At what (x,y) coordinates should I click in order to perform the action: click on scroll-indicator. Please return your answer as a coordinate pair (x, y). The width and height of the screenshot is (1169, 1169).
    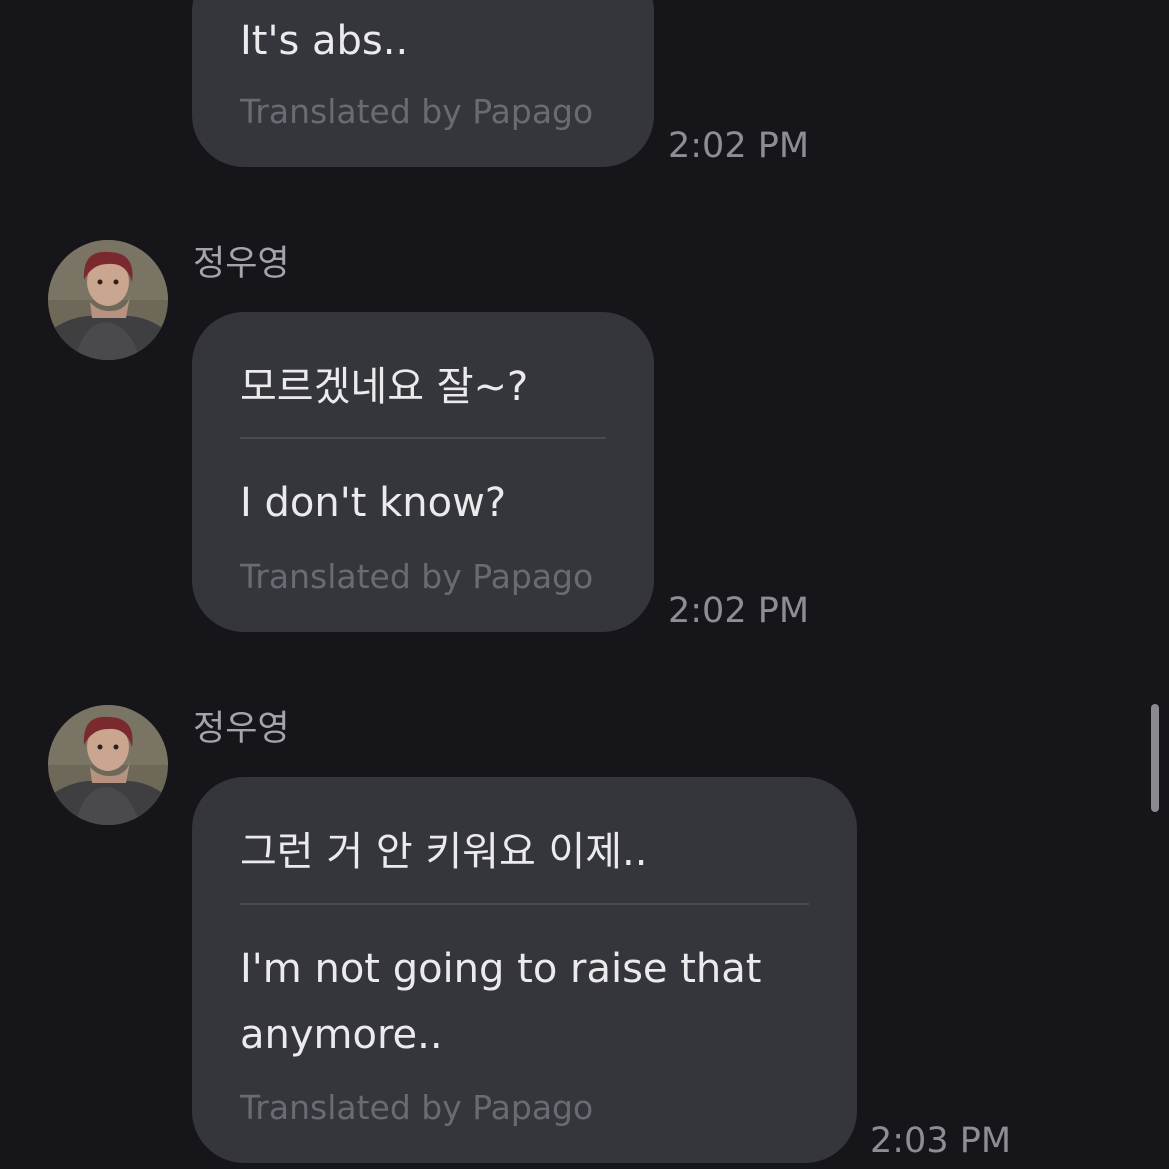
    Looking at the image, I should click on (1155, 758).